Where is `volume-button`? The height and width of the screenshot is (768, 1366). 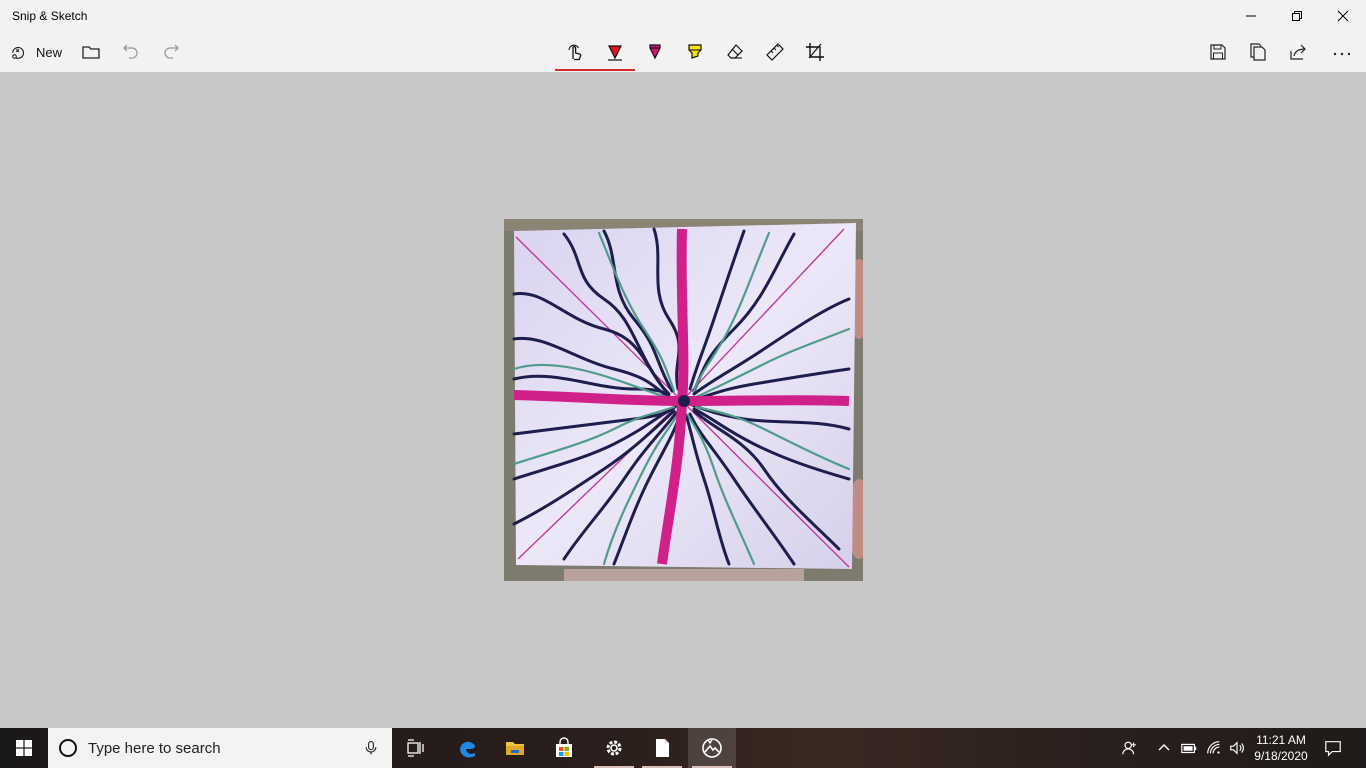 volume-button is located at coordinates (1237, 748).